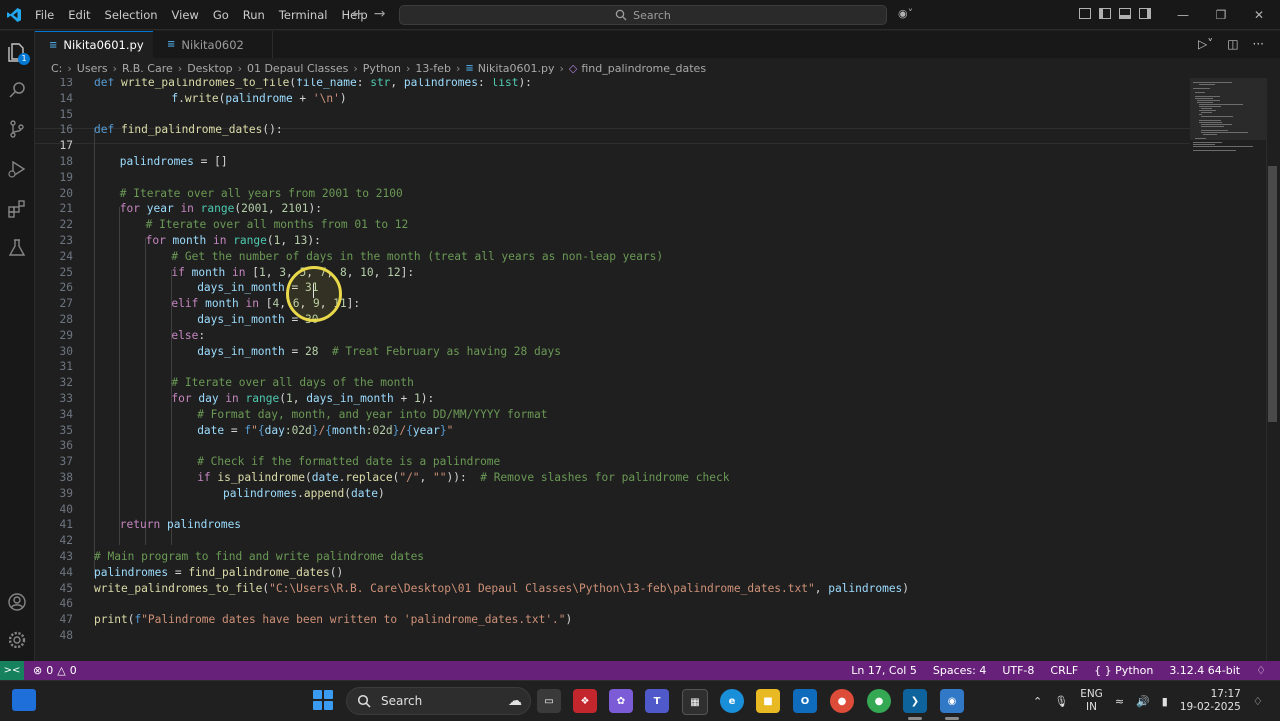 This screenshot has width=1280, height=721. I want to click on python-interpreter: 3.12.4 64-bit, so click(1204, 670).